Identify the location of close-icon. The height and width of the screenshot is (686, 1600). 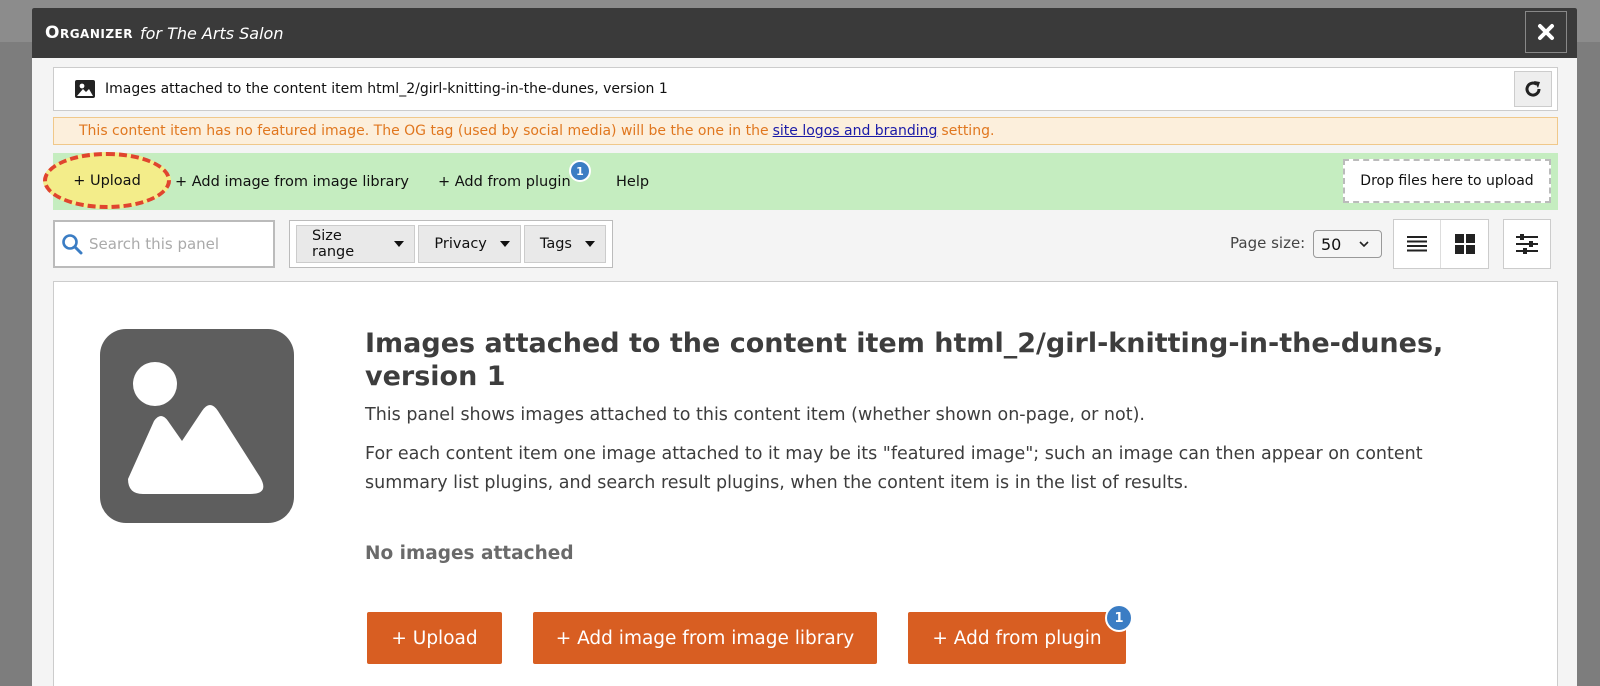
(1546, 32).